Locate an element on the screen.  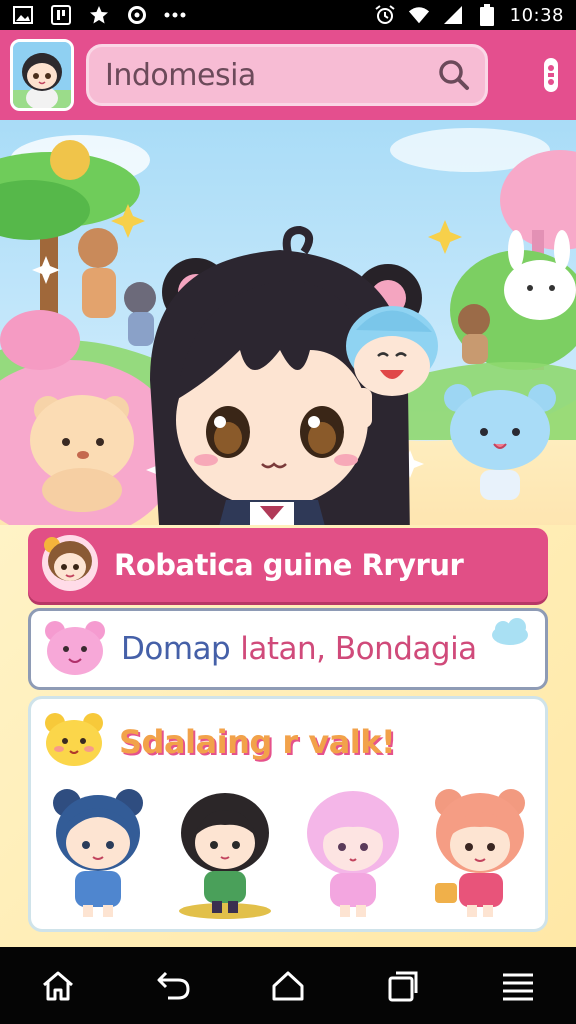
character-dark-hair is located at coordinates (225, 853).